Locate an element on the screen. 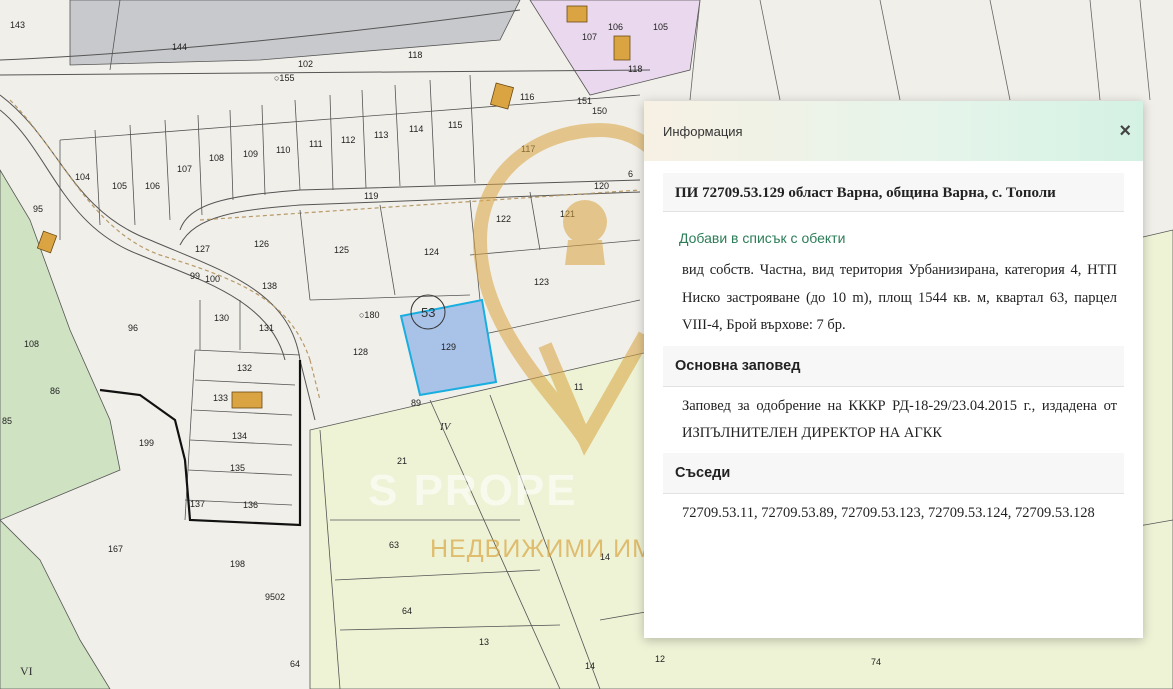  parcel-number-label: 150 is located at coordinates (599, 111).